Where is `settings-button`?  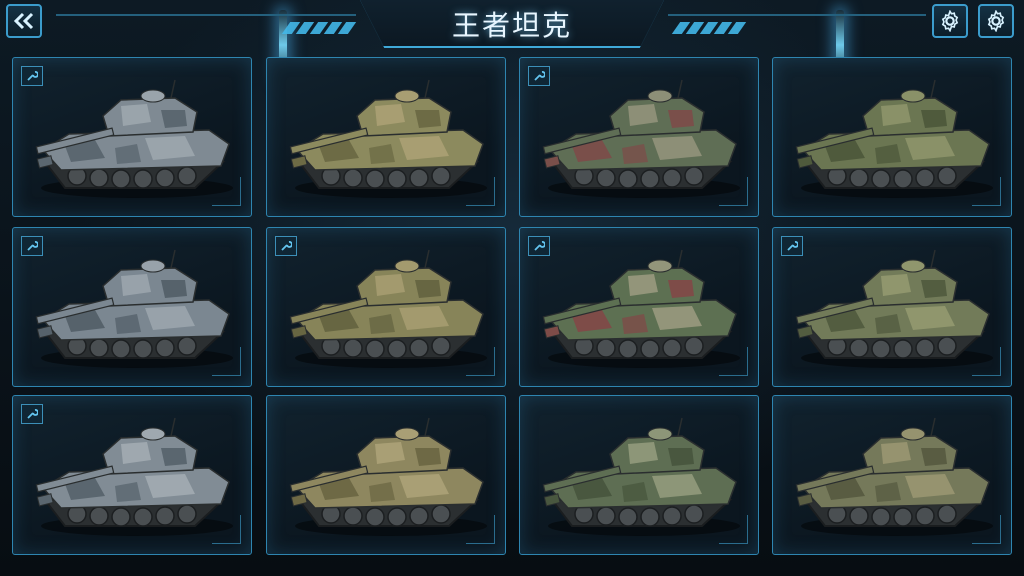
settings-button is located at coordinates (950, 21).